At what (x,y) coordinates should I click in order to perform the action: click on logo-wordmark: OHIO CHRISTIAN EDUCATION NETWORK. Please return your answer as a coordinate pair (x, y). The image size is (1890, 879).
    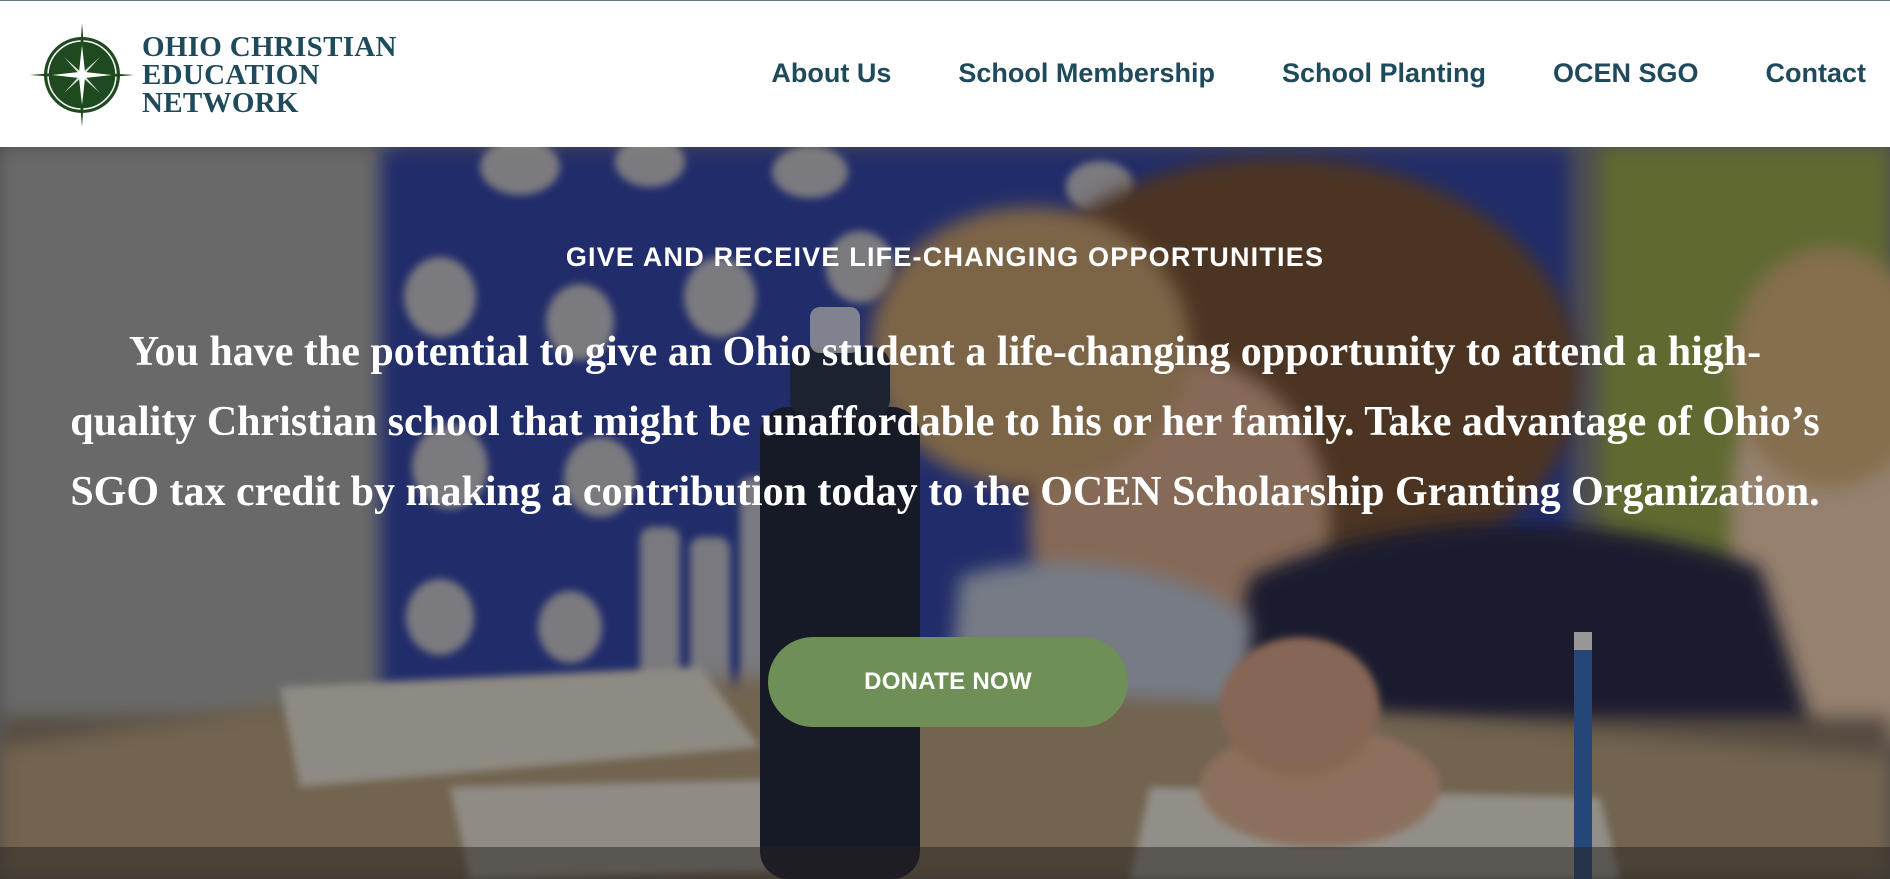
    Looking at the image, I should click on (269, 75).